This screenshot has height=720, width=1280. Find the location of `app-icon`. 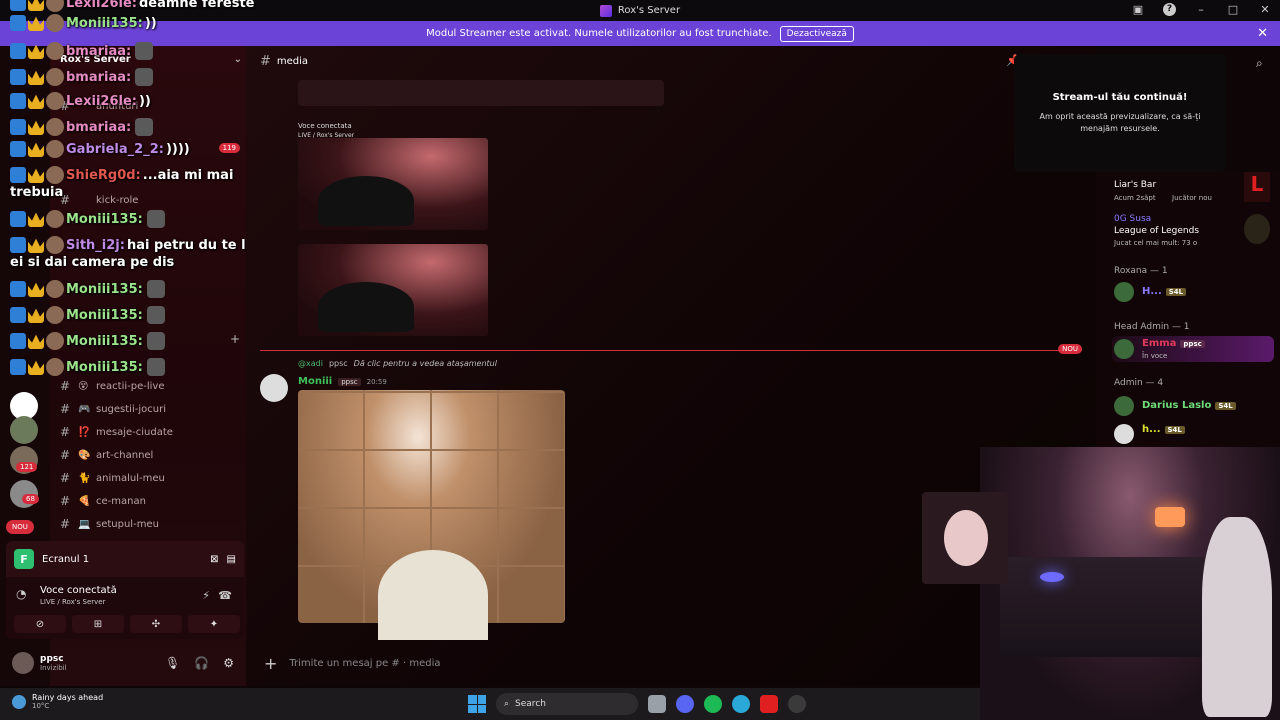

app-icon is located at coordinates (769, 704).